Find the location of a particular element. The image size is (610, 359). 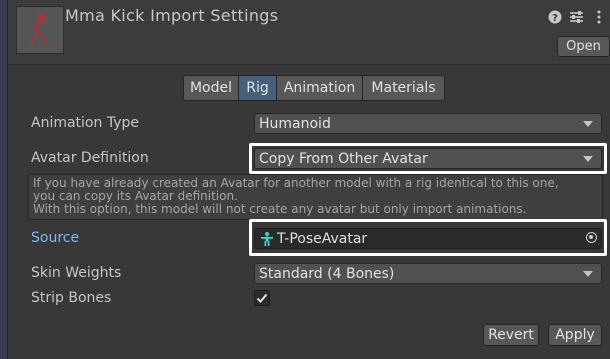

skin-weights-label: Skin Weights is located at coordinates (76, 273).